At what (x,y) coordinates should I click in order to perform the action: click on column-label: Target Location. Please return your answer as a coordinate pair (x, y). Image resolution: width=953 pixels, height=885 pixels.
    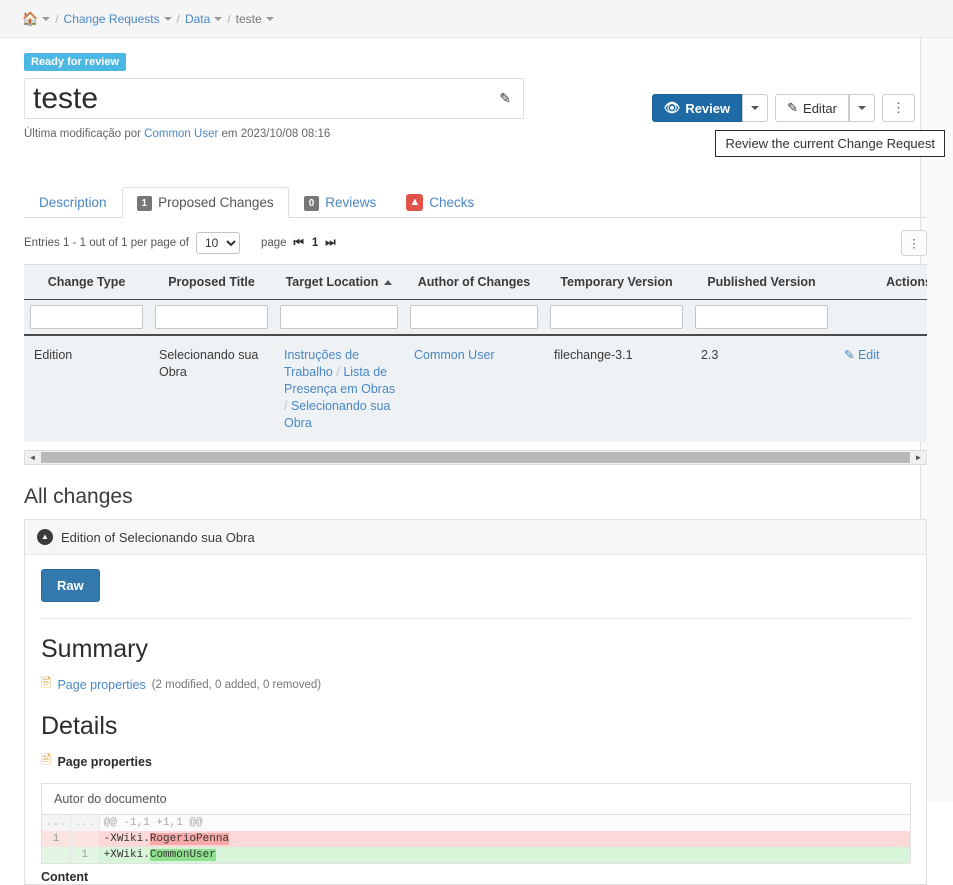
    Looking at the image, I should click on (332, 282).